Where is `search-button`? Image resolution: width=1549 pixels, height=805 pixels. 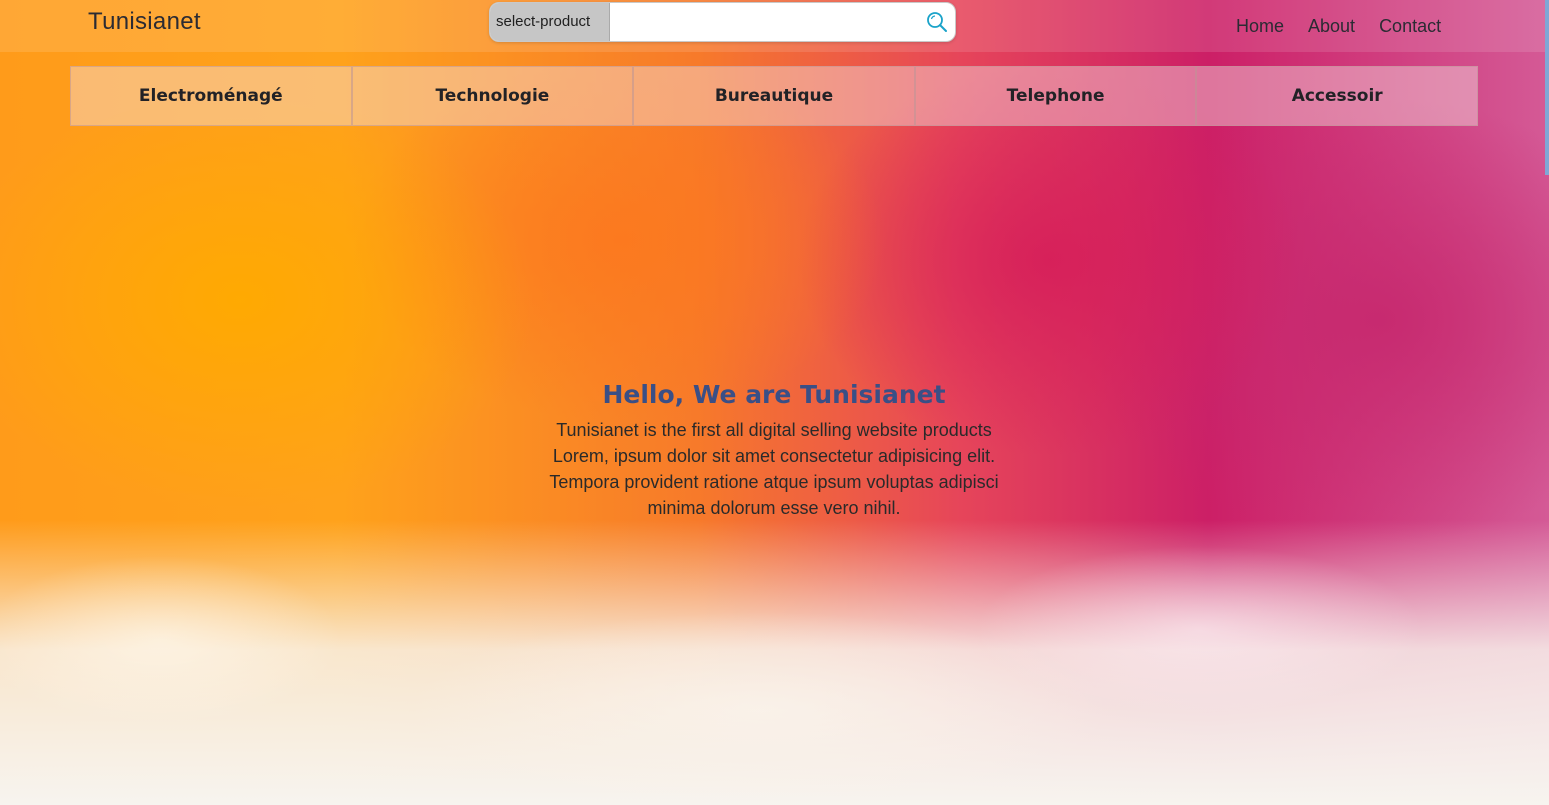
search-button is located at coordinates (937, 22).